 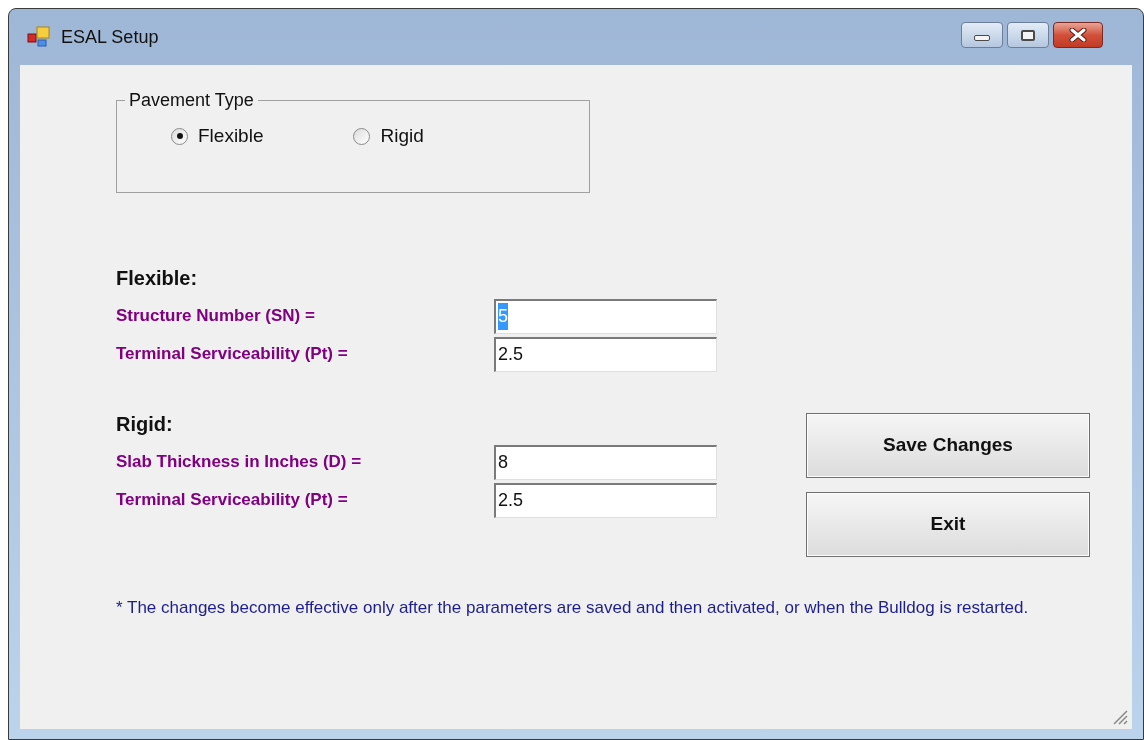 What do you see at coordinates (216, 316) in the screenshot?
I see `field-label: Structure Number (SN) =` at bounding box center [216, 316].